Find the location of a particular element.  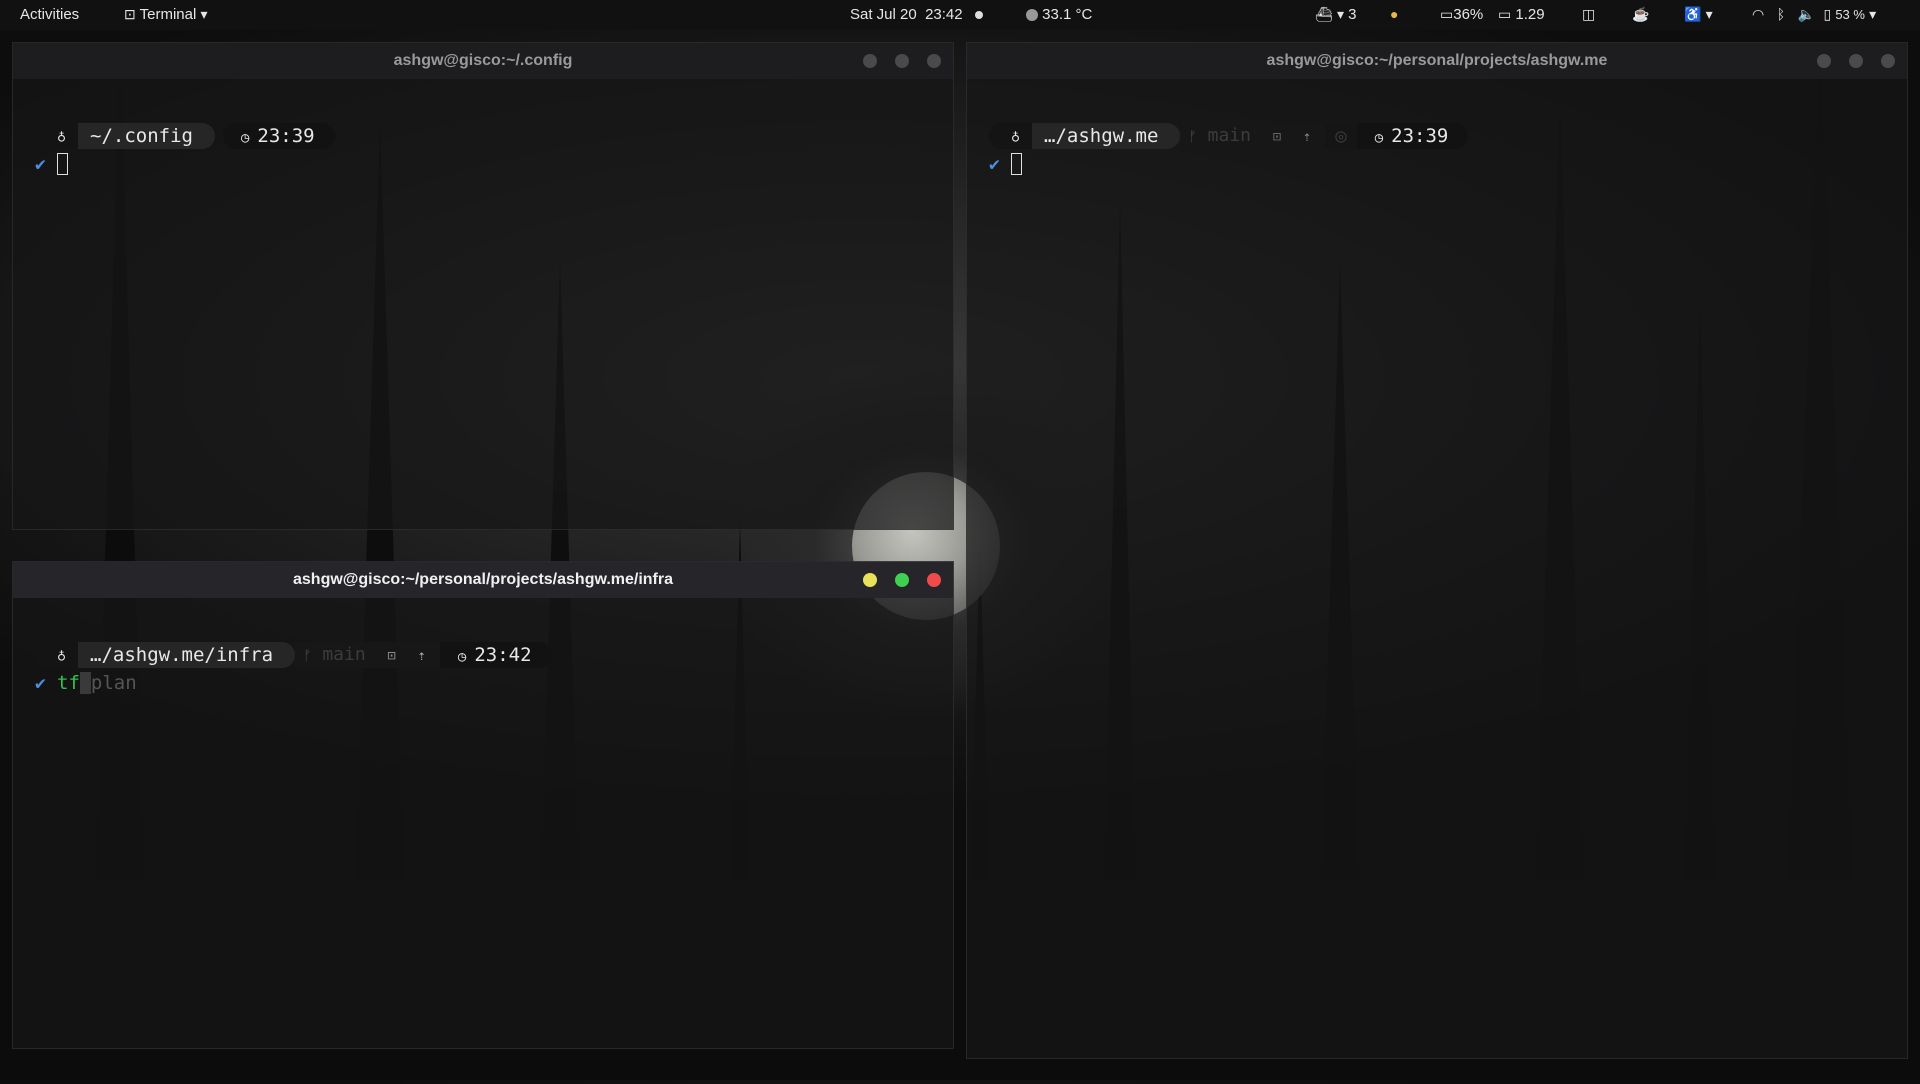

temperature-indicator: 33.1 °C is located at coordinates (1059, 14).